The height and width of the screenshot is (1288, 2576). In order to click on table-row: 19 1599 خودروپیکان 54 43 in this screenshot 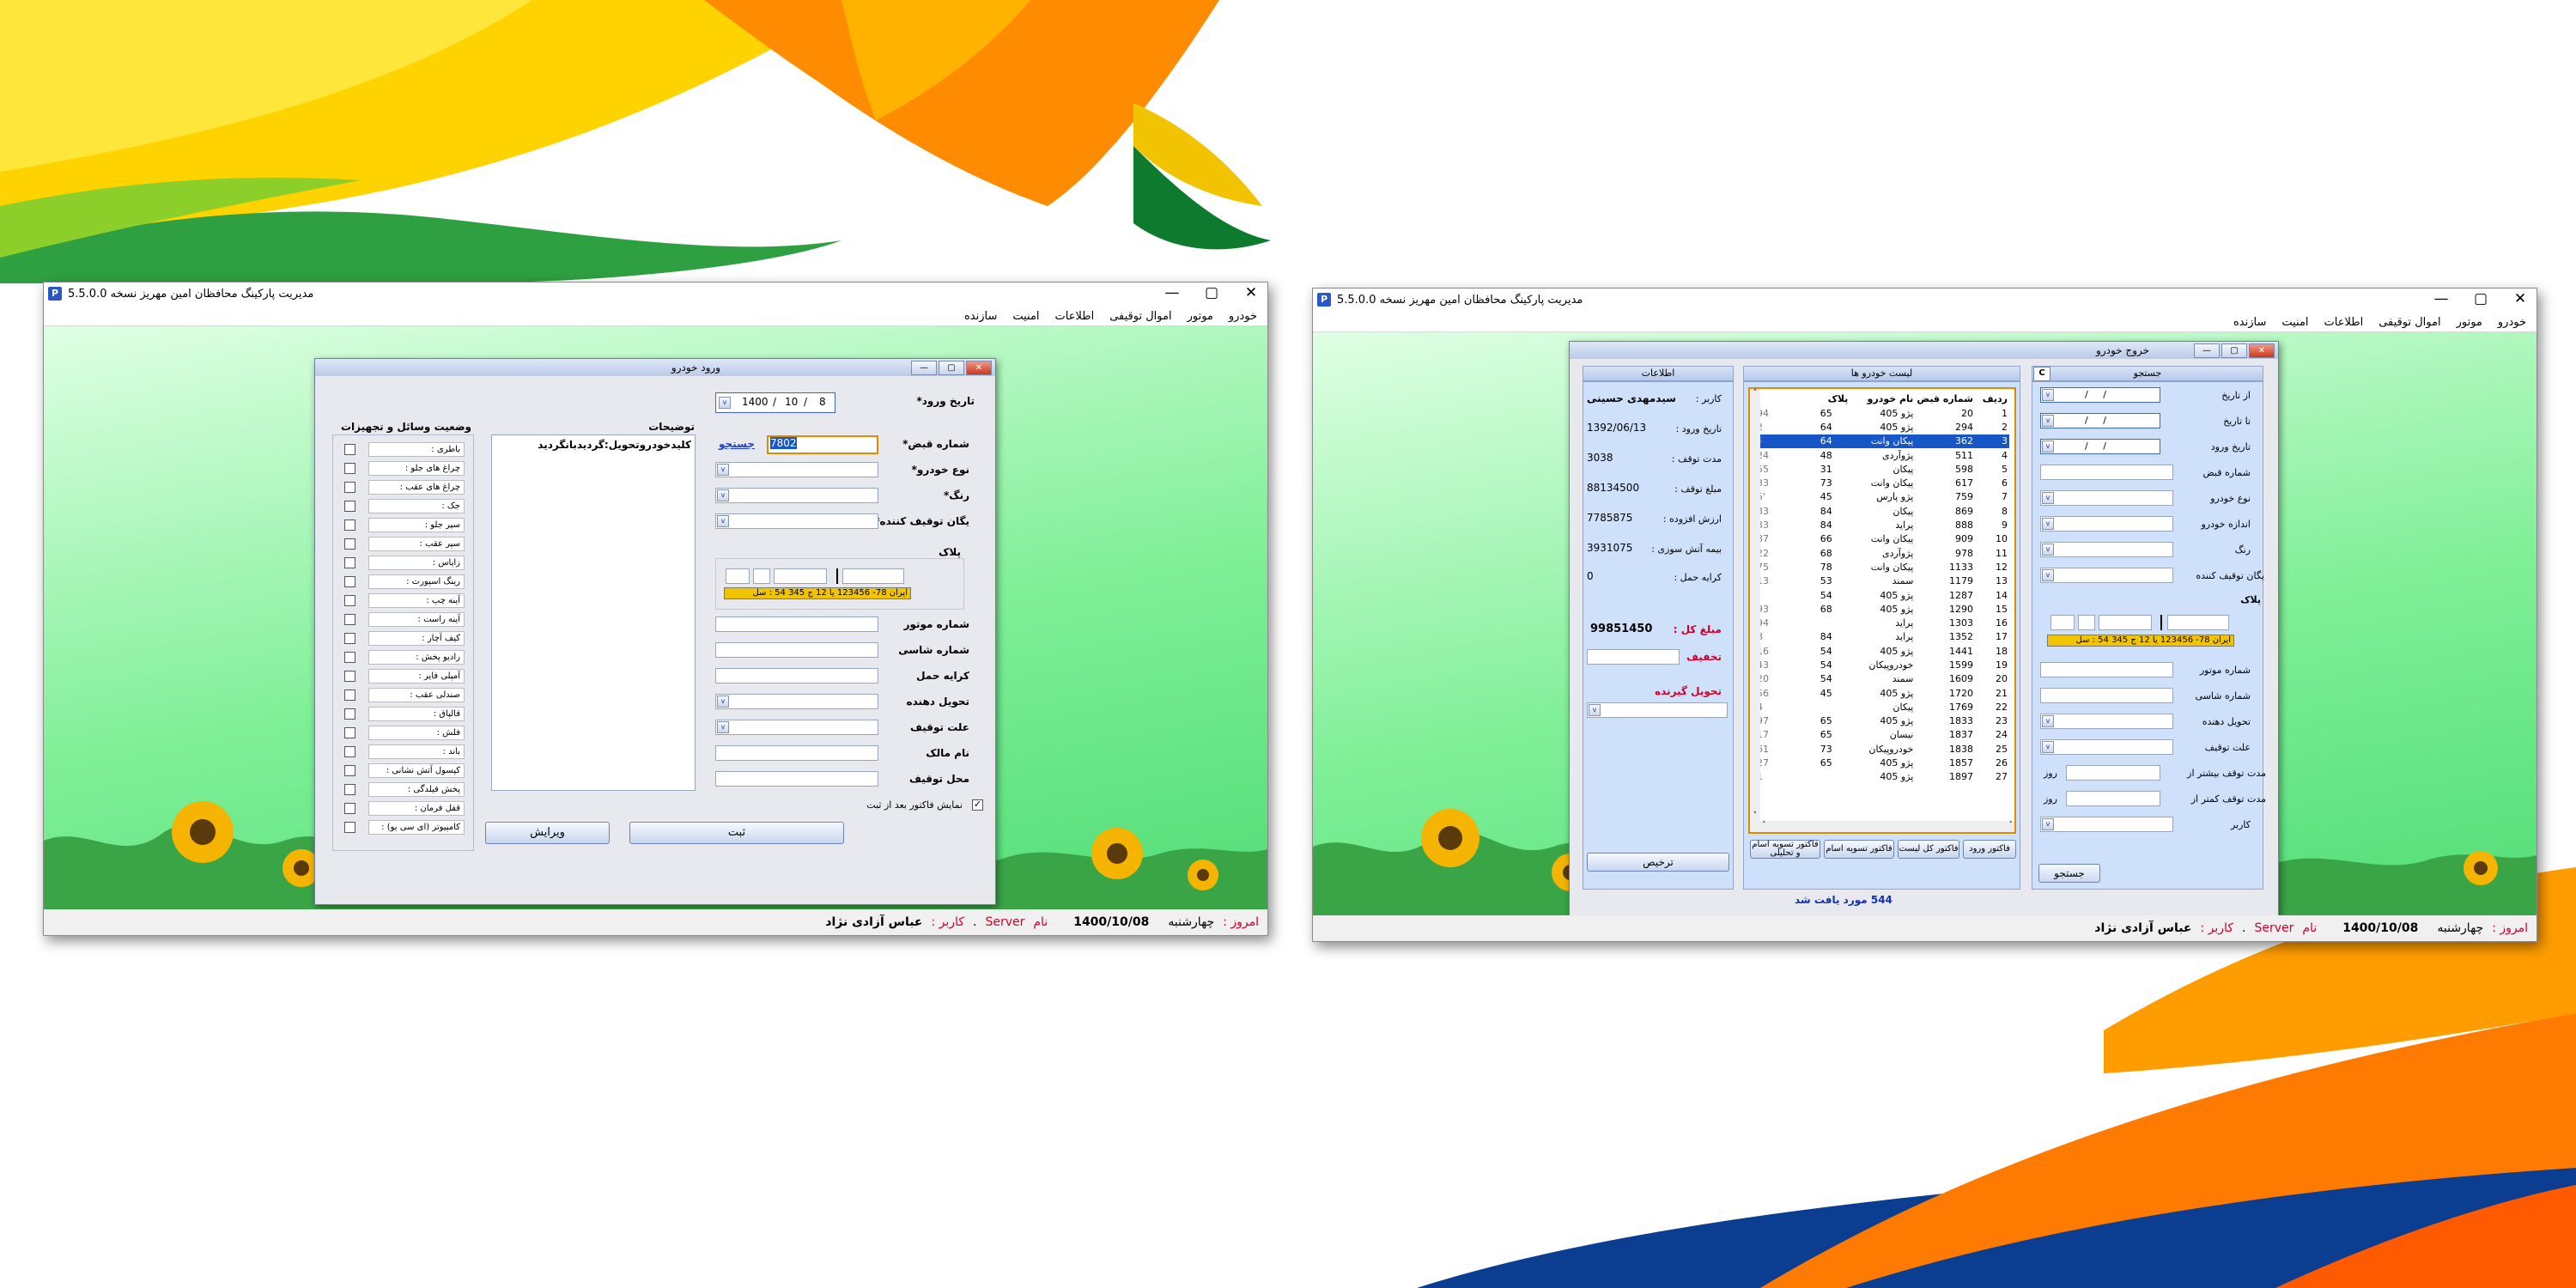, I will do `click(1882, 664)`.